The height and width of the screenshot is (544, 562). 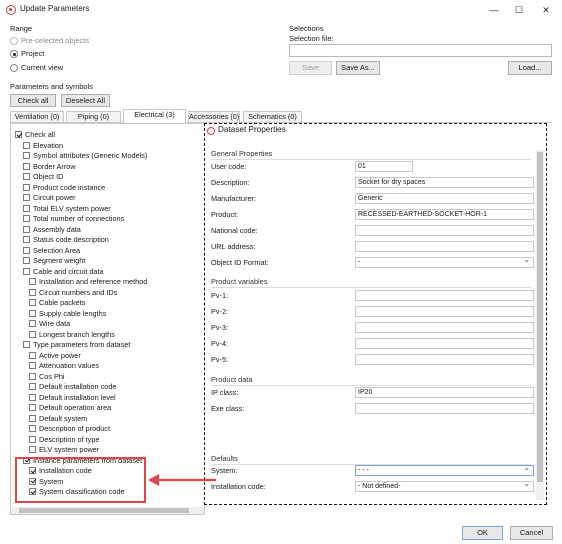 What do you see at coordinates (73, 219) in the screenshot?
I see `tree-item: Total number of connections` at bounding box center [73, 219].